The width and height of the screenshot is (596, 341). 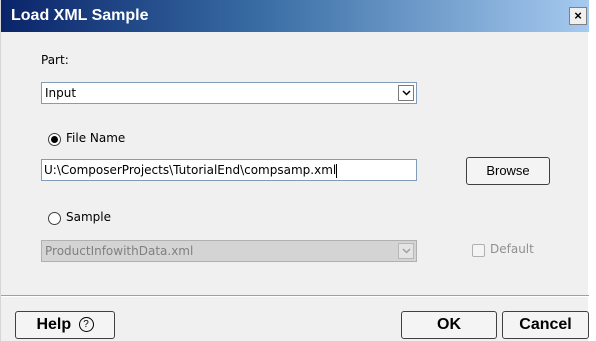 I want to click on close-icon: ×, so click(x=578, y=15).